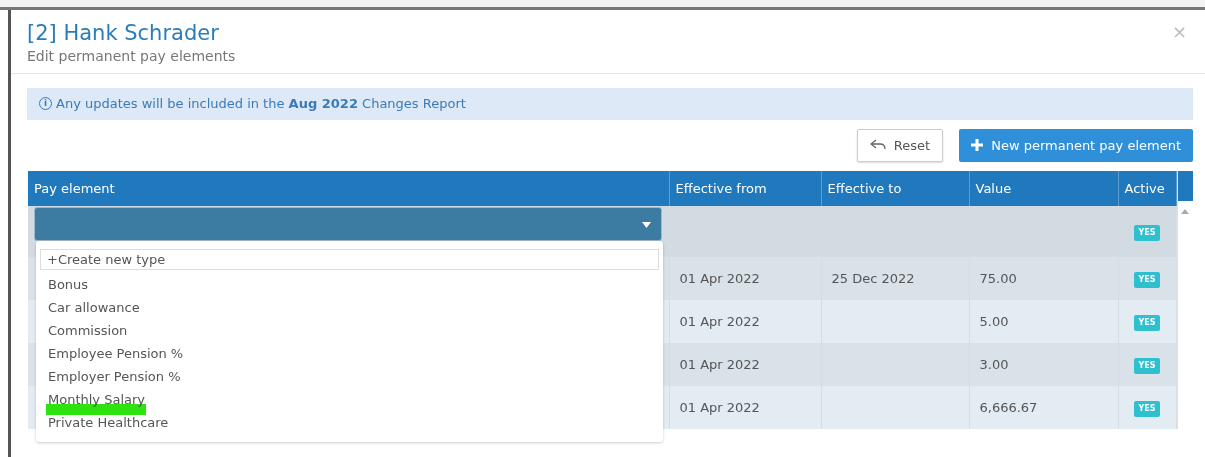 Image resolution: width=1205 pixels, height=457 pixels. I want to click on create-type-option: +Create new type, so click(349, 259).